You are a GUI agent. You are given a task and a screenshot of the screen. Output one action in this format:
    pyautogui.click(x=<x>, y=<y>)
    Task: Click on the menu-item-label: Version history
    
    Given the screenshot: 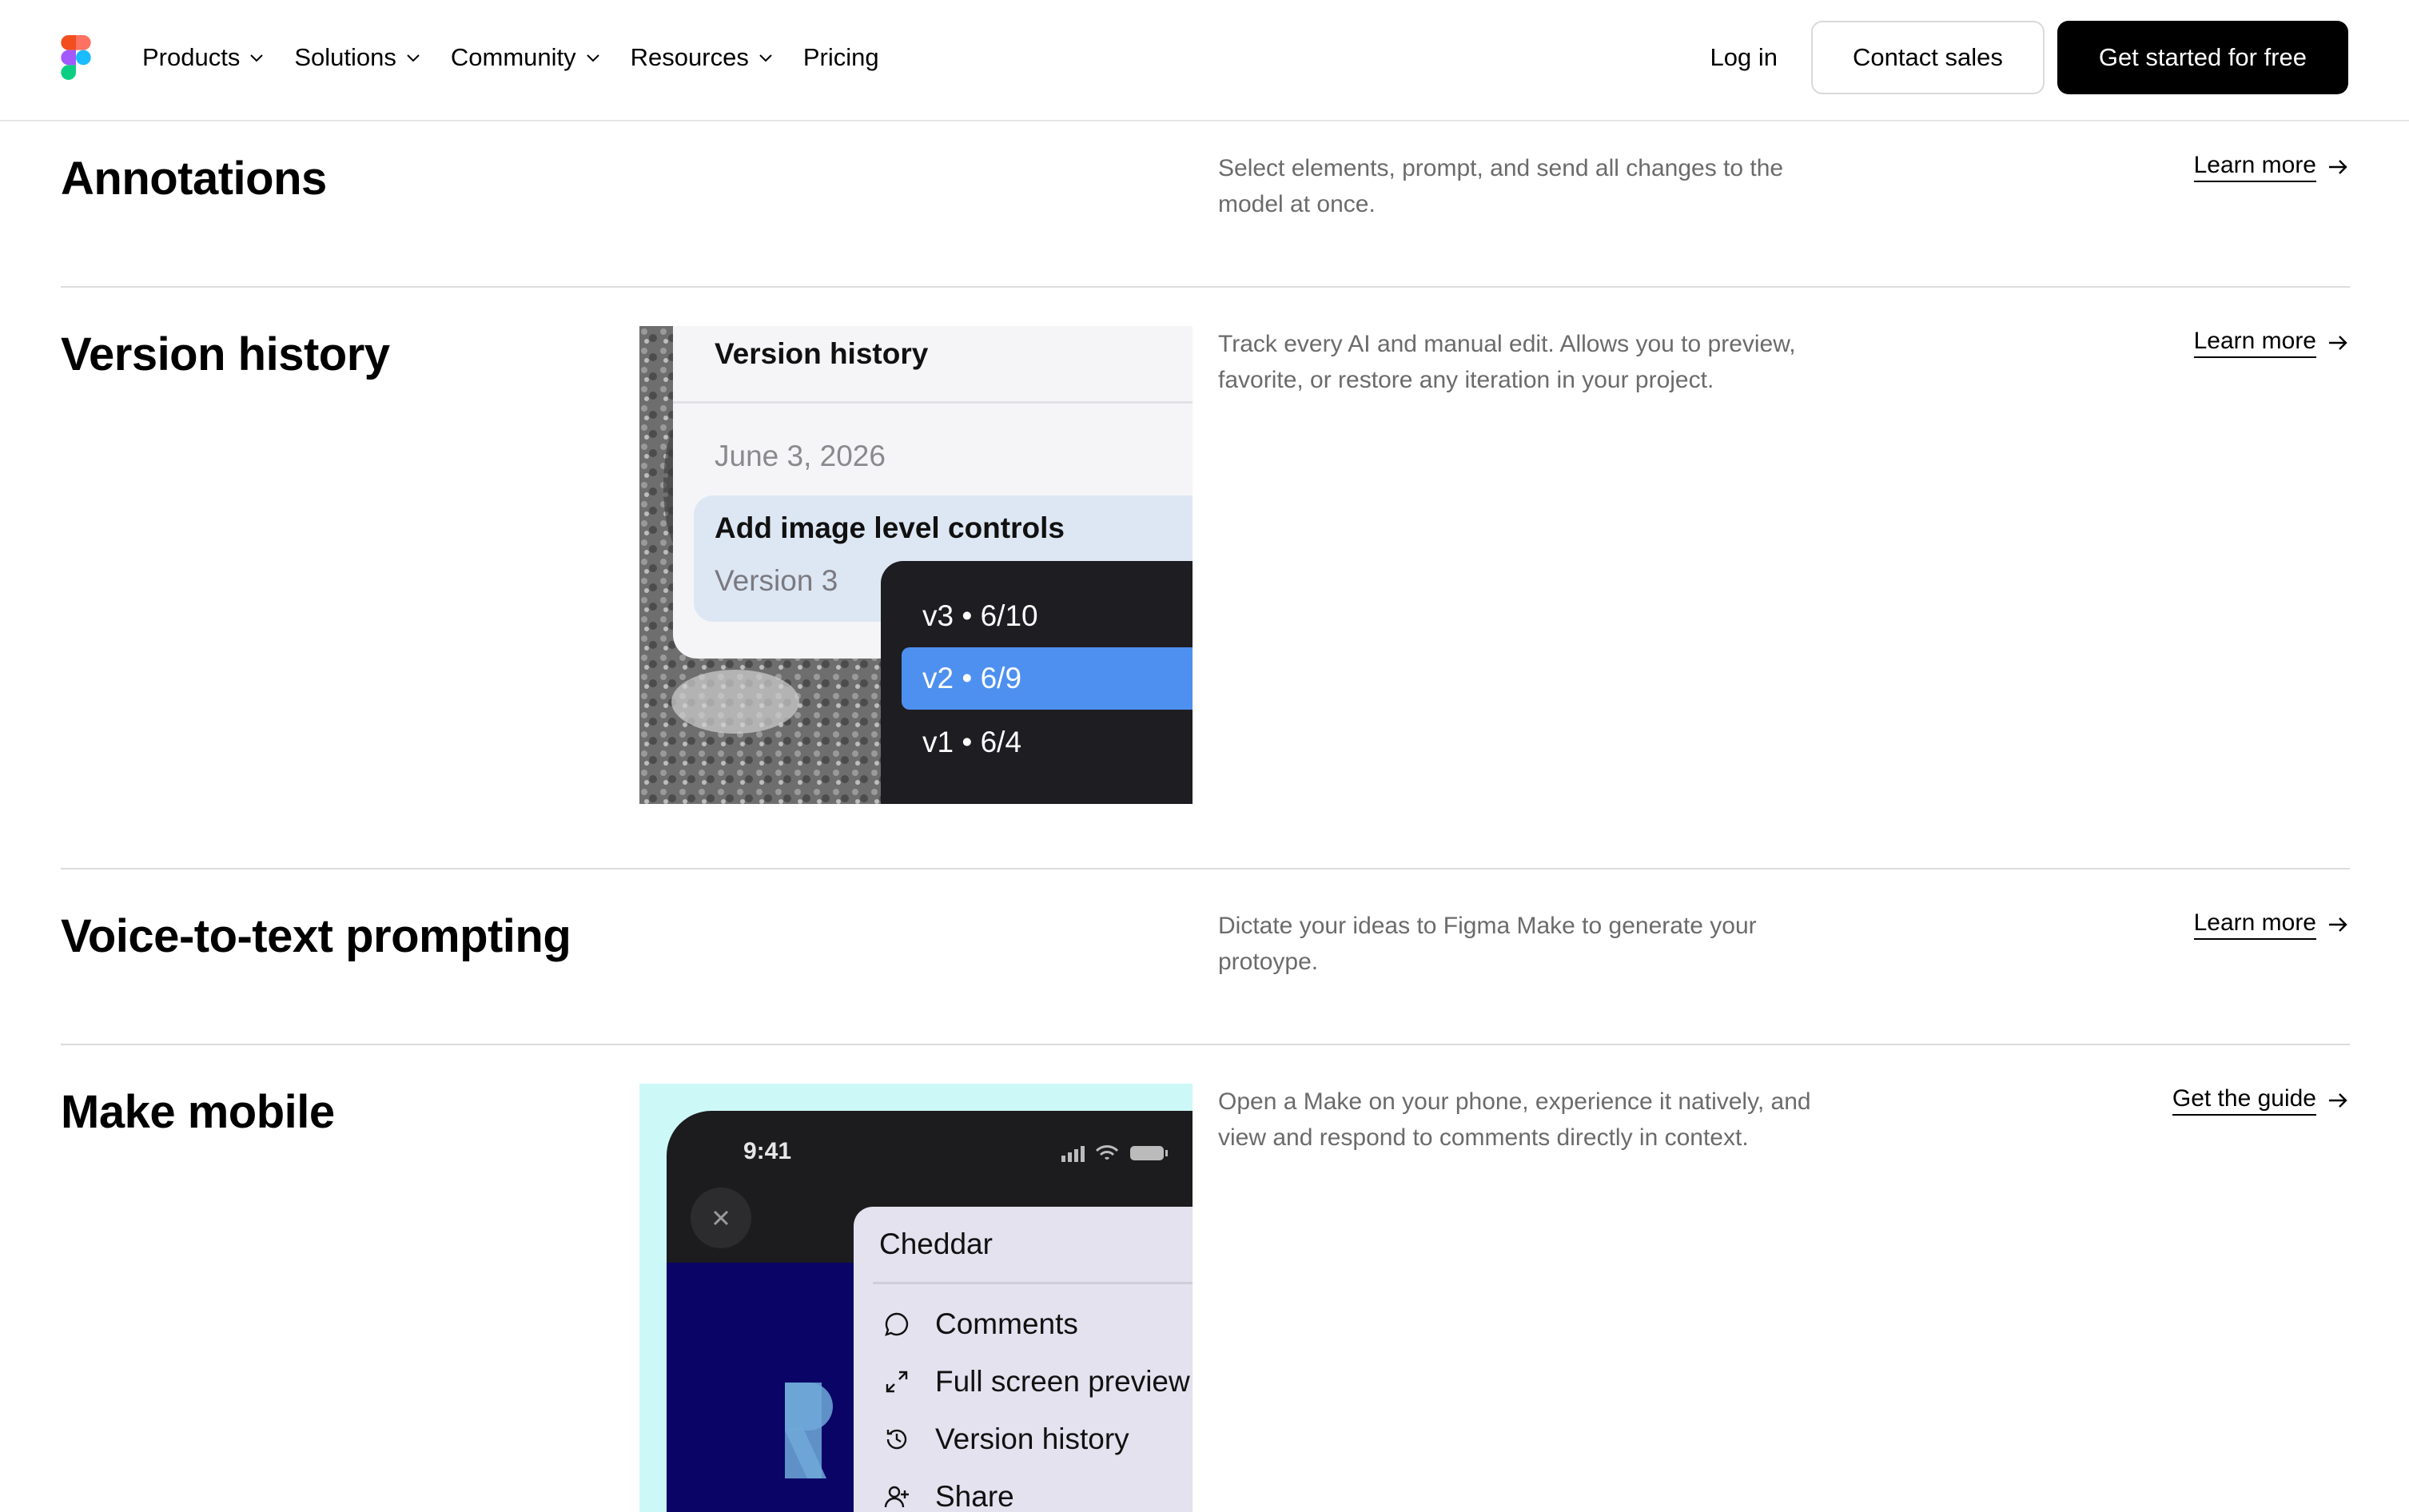 What is the action you would take?
    pyautogui.click(x=1032, y=1438)
    